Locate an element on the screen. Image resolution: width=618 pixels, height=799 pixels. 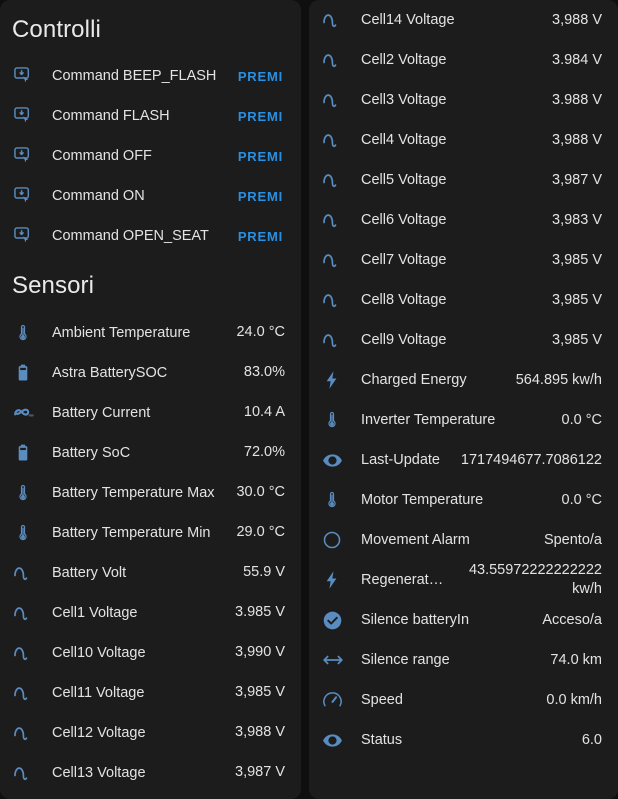
sensor-value: 24.0 °C is located at coordinates (260, 332).